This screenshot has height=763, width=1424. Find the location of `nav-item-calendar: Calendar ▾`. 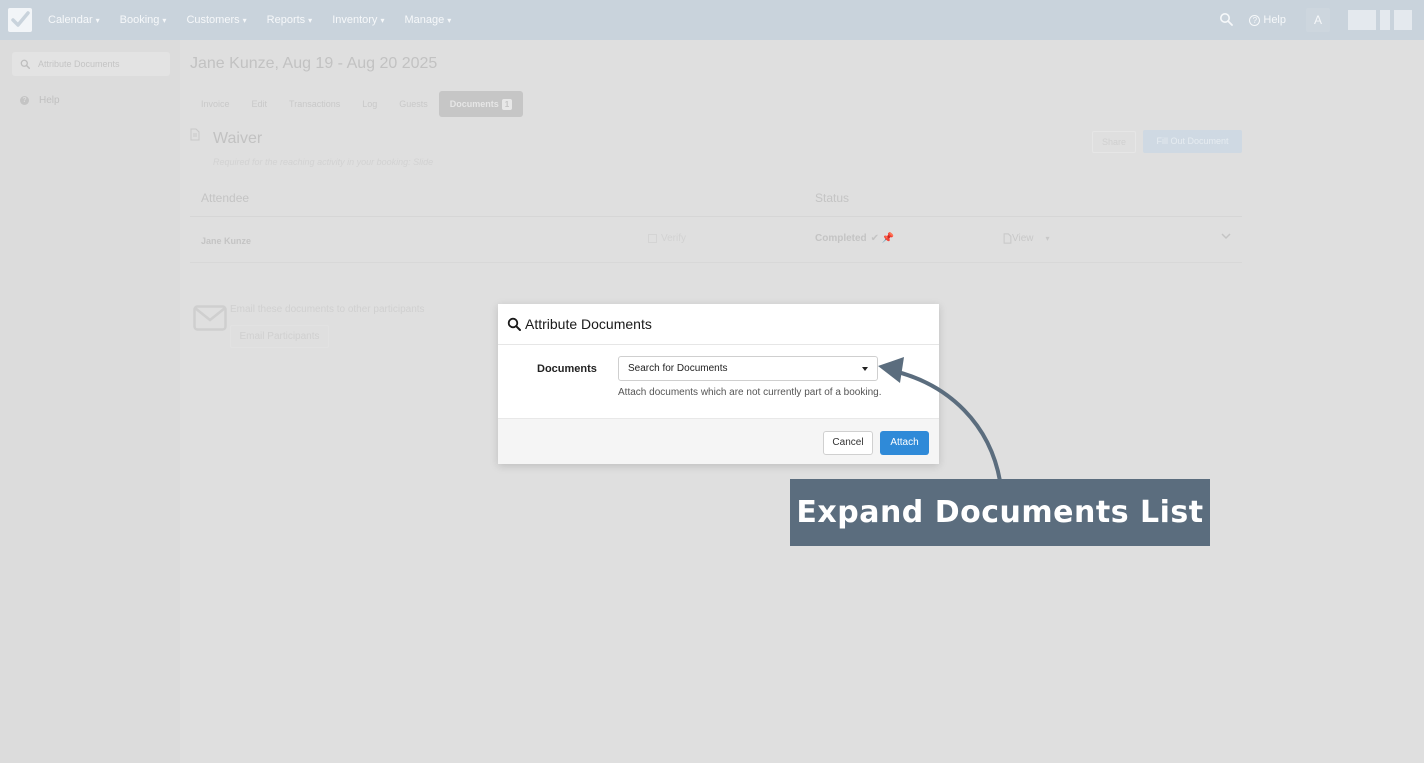

nav-item-calendar: Calendar ▾ is located at coordinates (74, 20).